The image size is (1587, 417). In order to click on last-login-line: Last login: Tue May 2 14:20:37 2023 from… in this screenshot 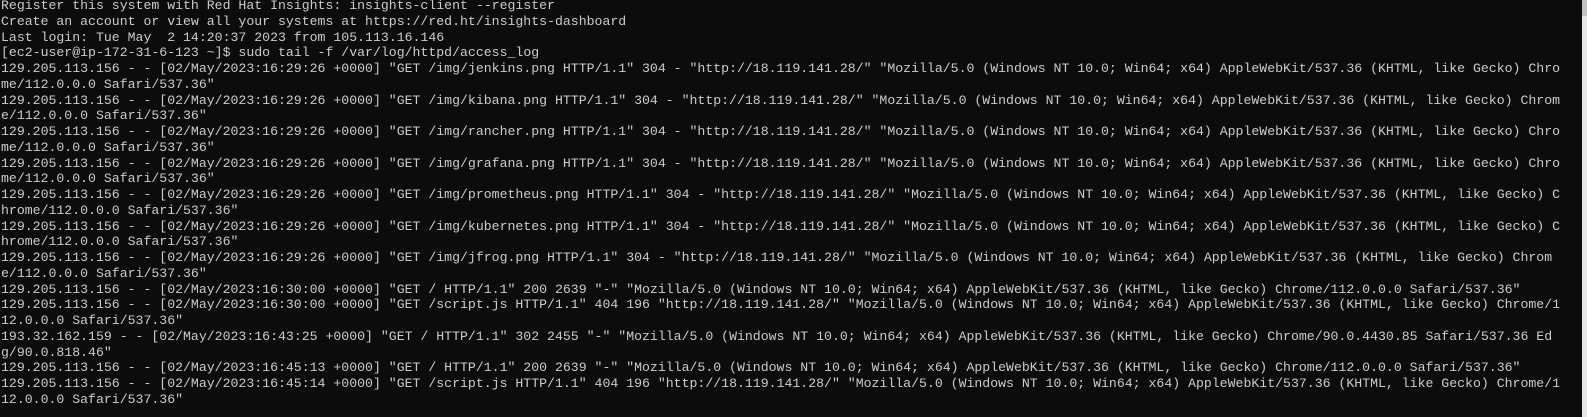, I will do `click(223, 37)`.